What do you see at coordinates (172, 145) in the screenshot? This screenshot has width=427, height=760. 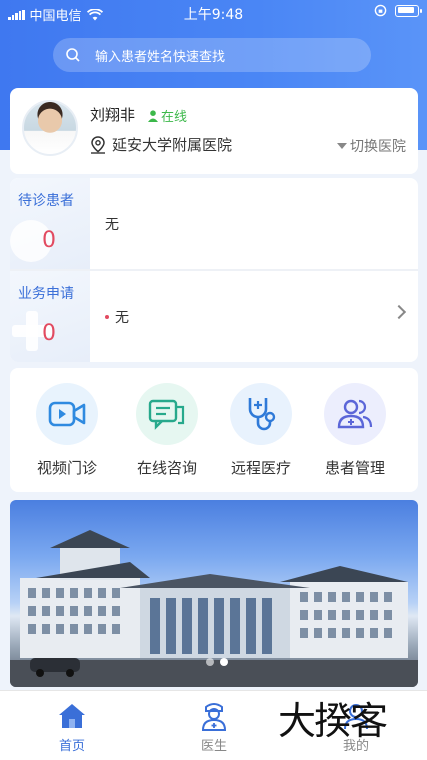 I see `hospital-name: 延安大学附属医院` at bounding box center [172, 145].